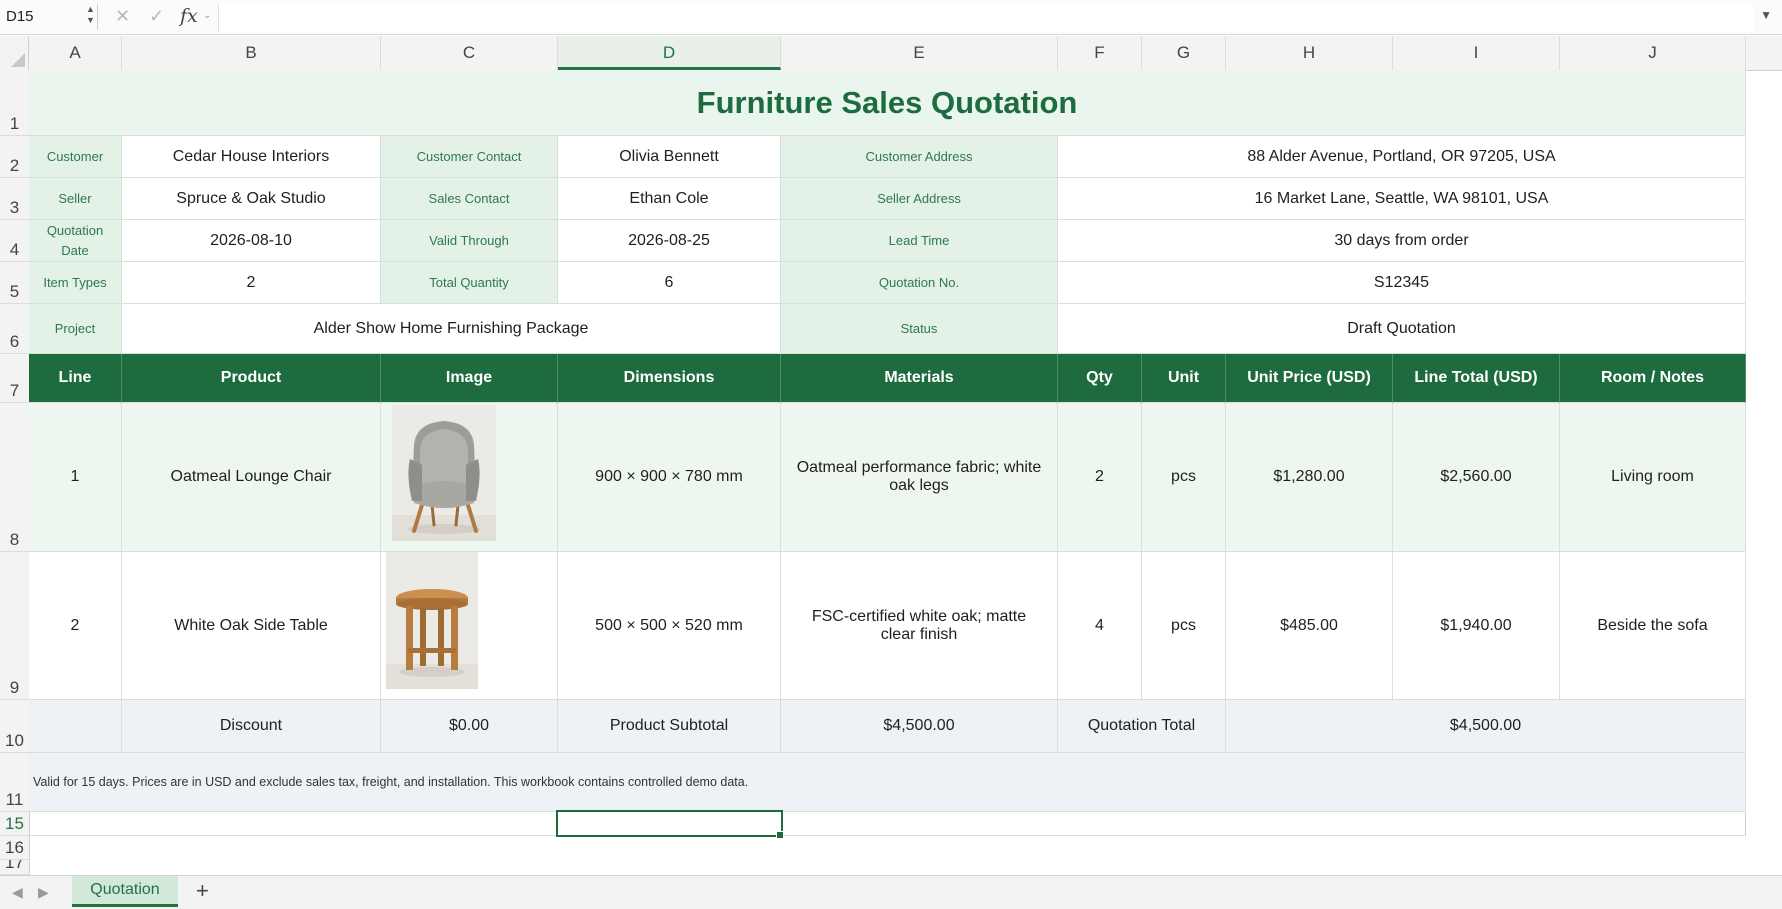 The width and height of the screenshot is (1782, 909). What do you see at coordinates (1100, 477) in the screenshot?
I see `item-1-qty: 2` at bounding box center [1100, 477].